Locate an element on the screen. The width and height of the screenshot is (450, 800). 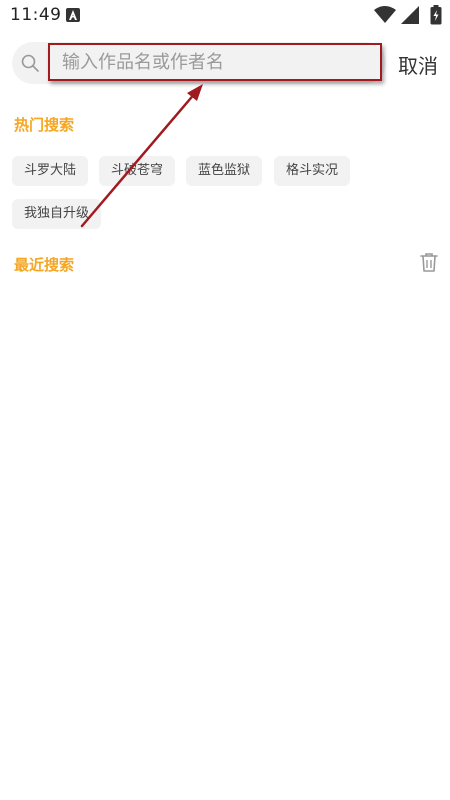
signal-icon is located at coordinates (410, 15).